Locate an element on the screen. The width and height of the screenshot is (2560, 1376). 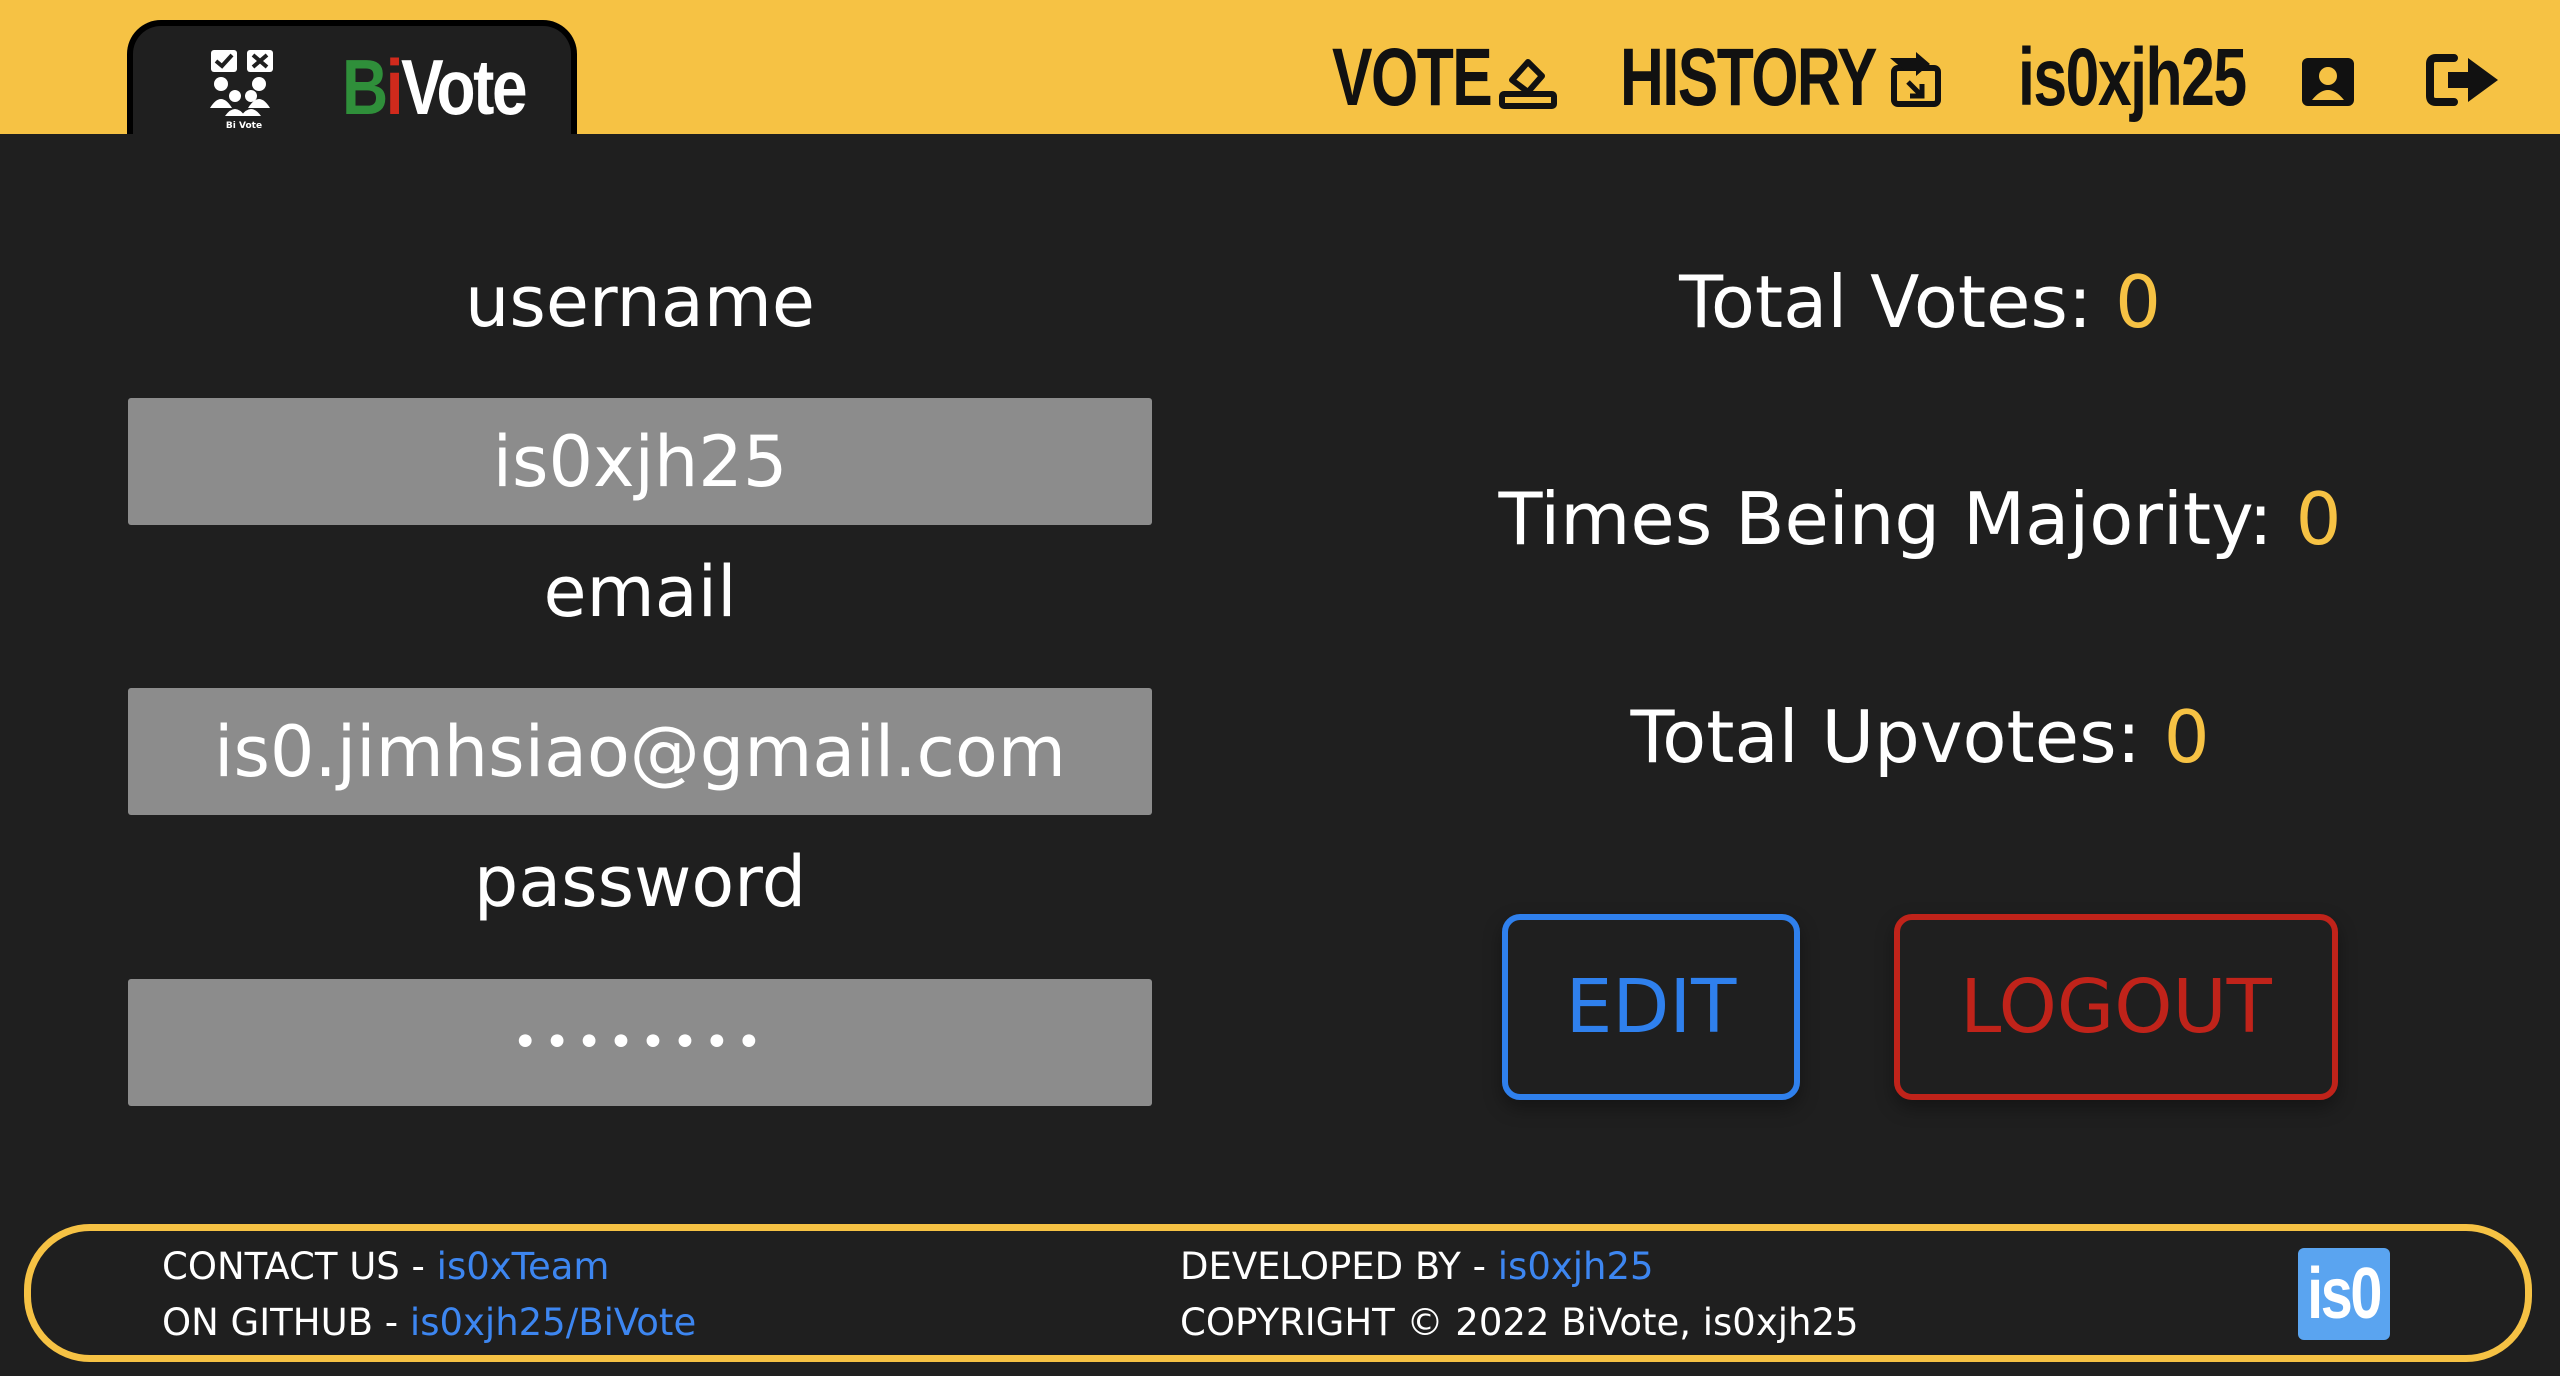
footer-developed: DEVELOPED BY - is0xjh25 is located at coordinates (1417, 1267).